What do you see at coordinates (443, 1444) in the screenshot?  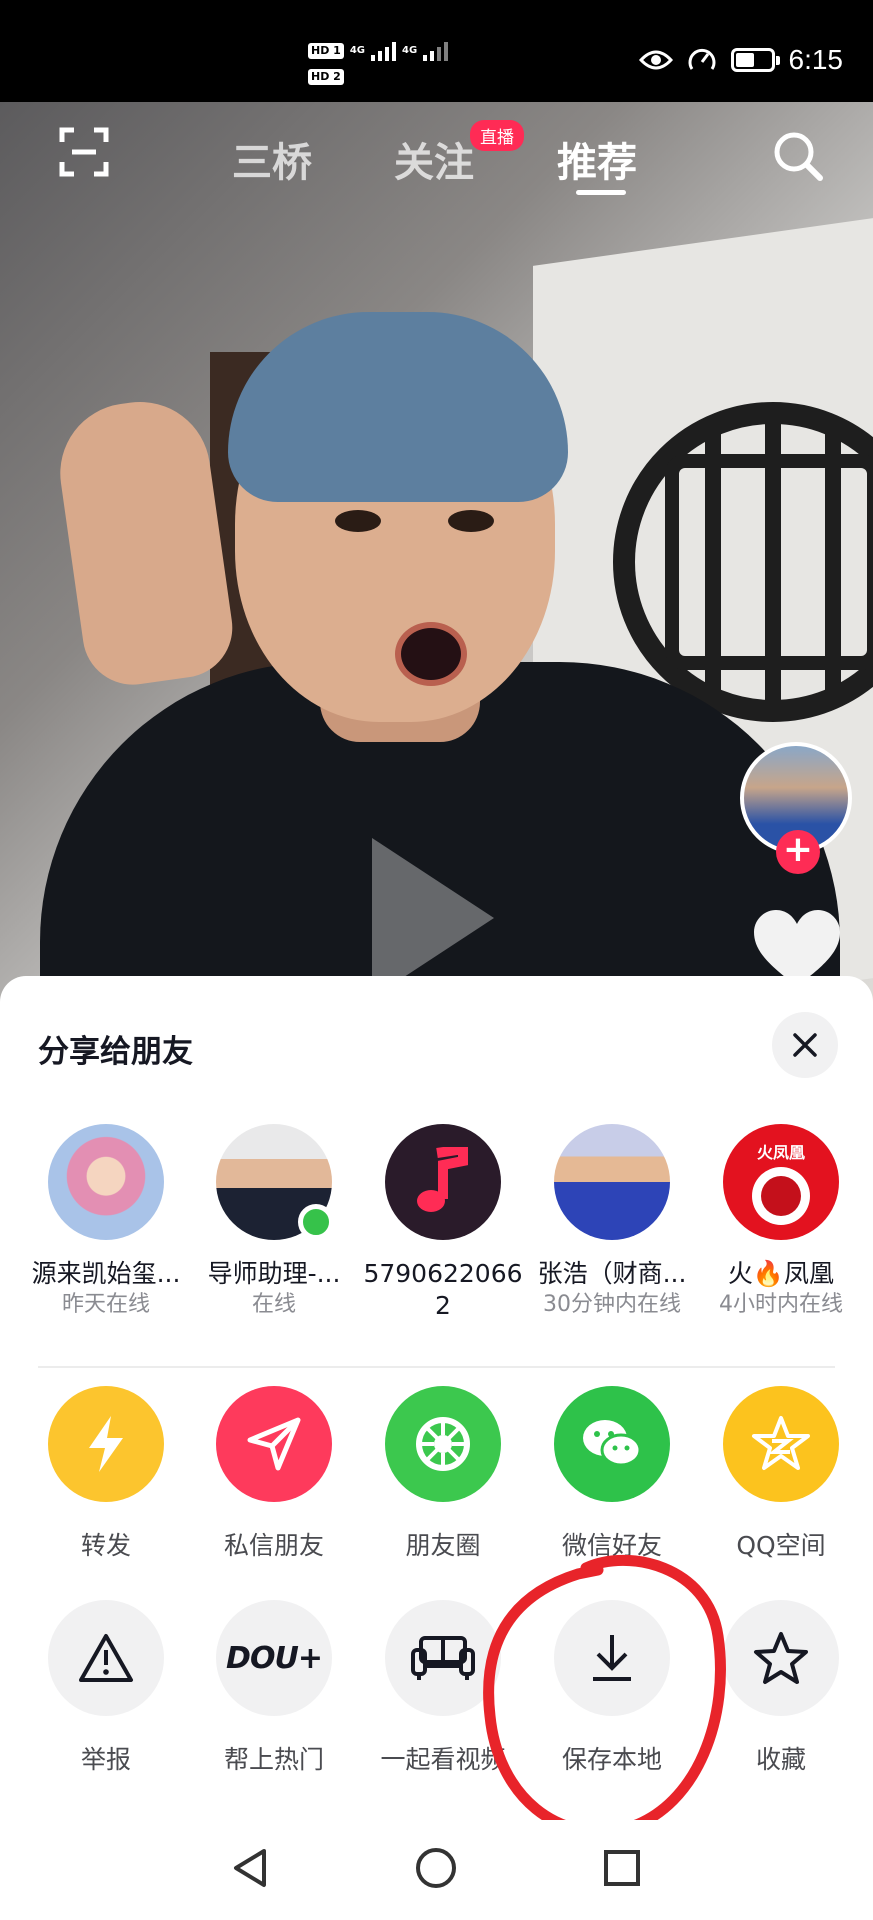 I see `wechat-moments-icon` at bounding box center [443, 1444].